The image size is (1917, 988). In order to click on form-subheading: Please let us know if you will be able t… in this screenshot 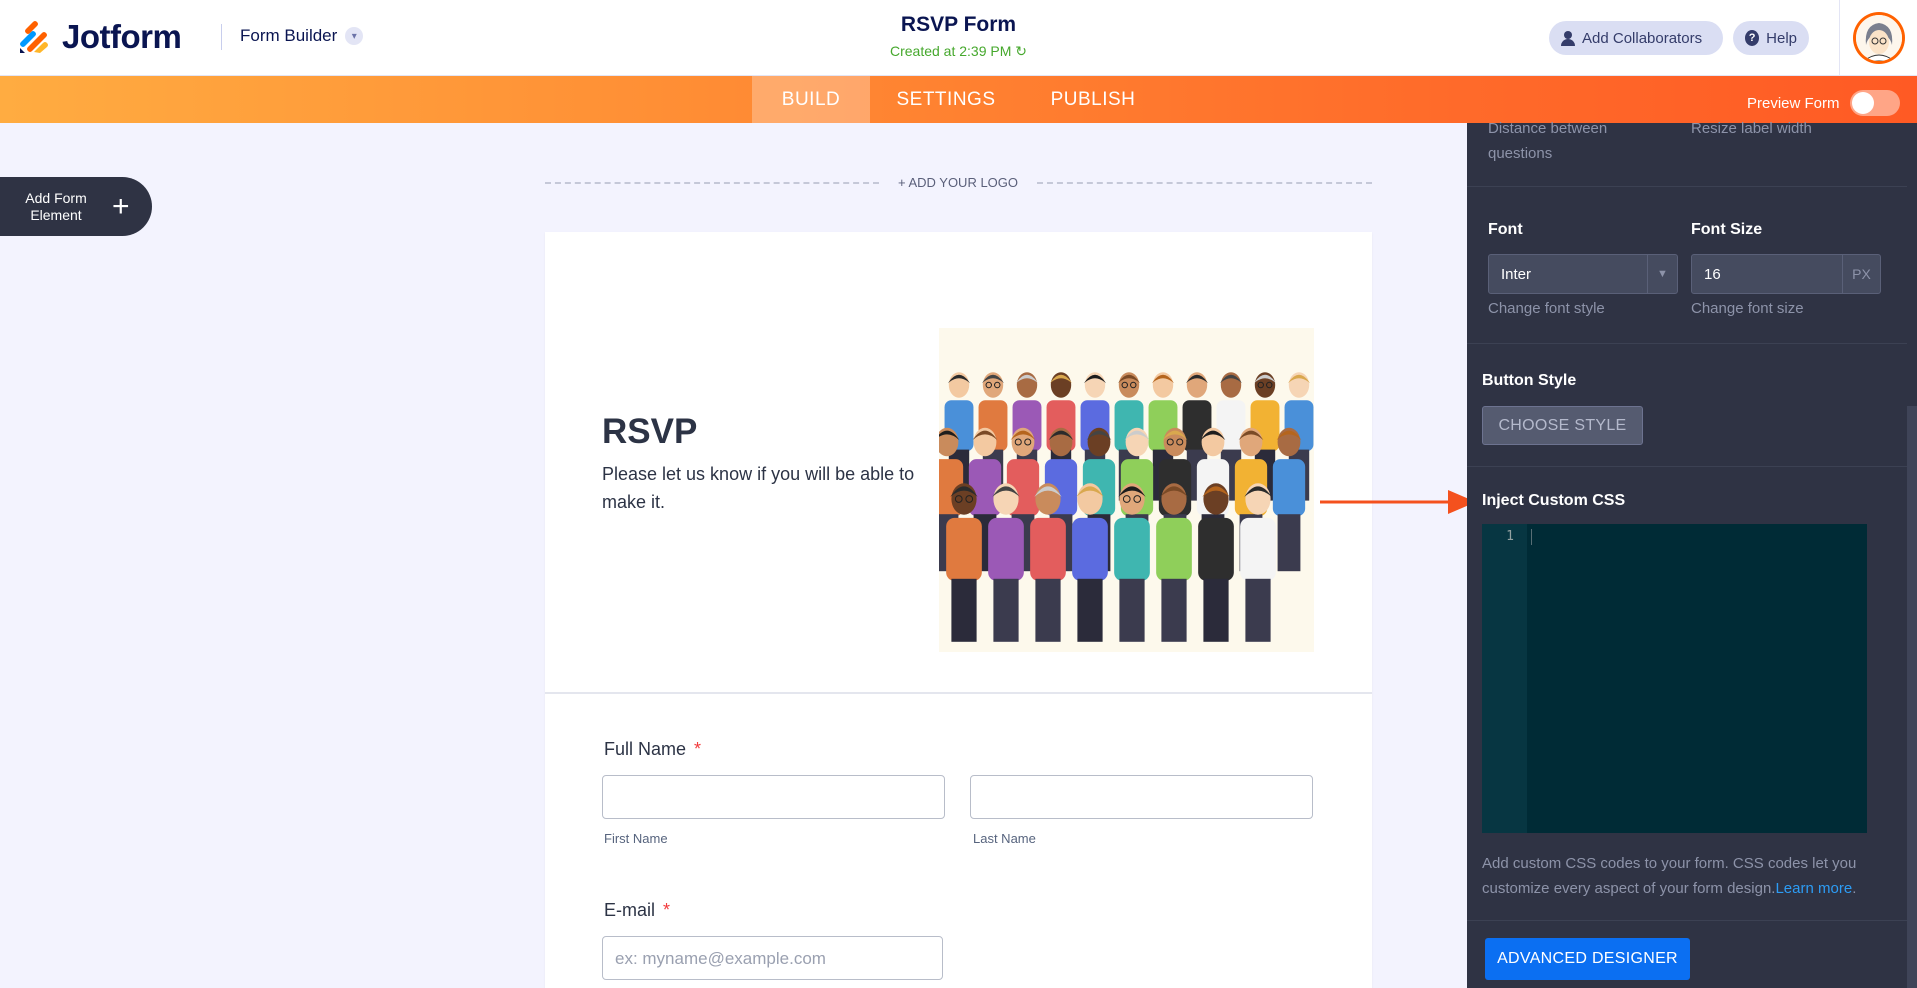, I will do `click(762, 488)`.